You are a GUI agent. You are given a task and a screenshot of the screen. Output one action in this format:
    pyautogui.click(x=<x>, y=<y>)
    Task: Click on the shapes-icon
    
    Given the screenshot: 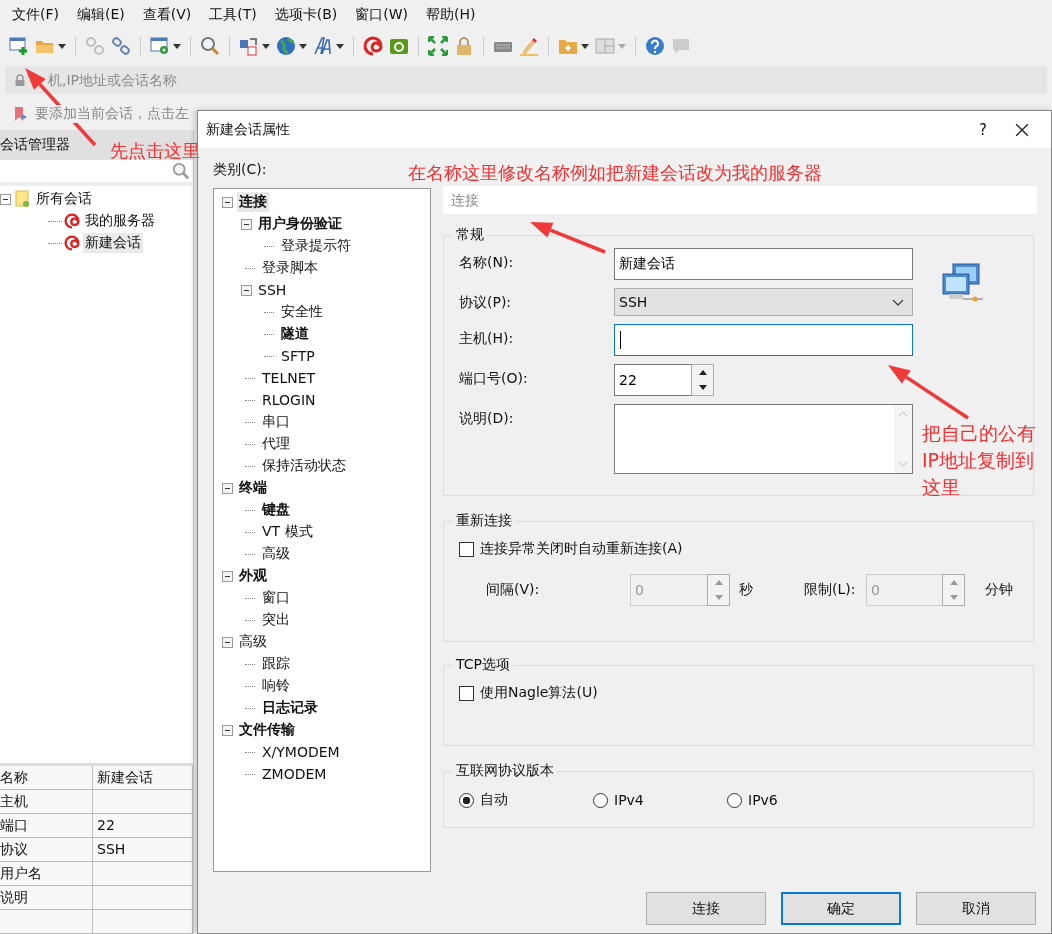 What is the action you would take?
    pyautogui.click(x=249, y=46)
    